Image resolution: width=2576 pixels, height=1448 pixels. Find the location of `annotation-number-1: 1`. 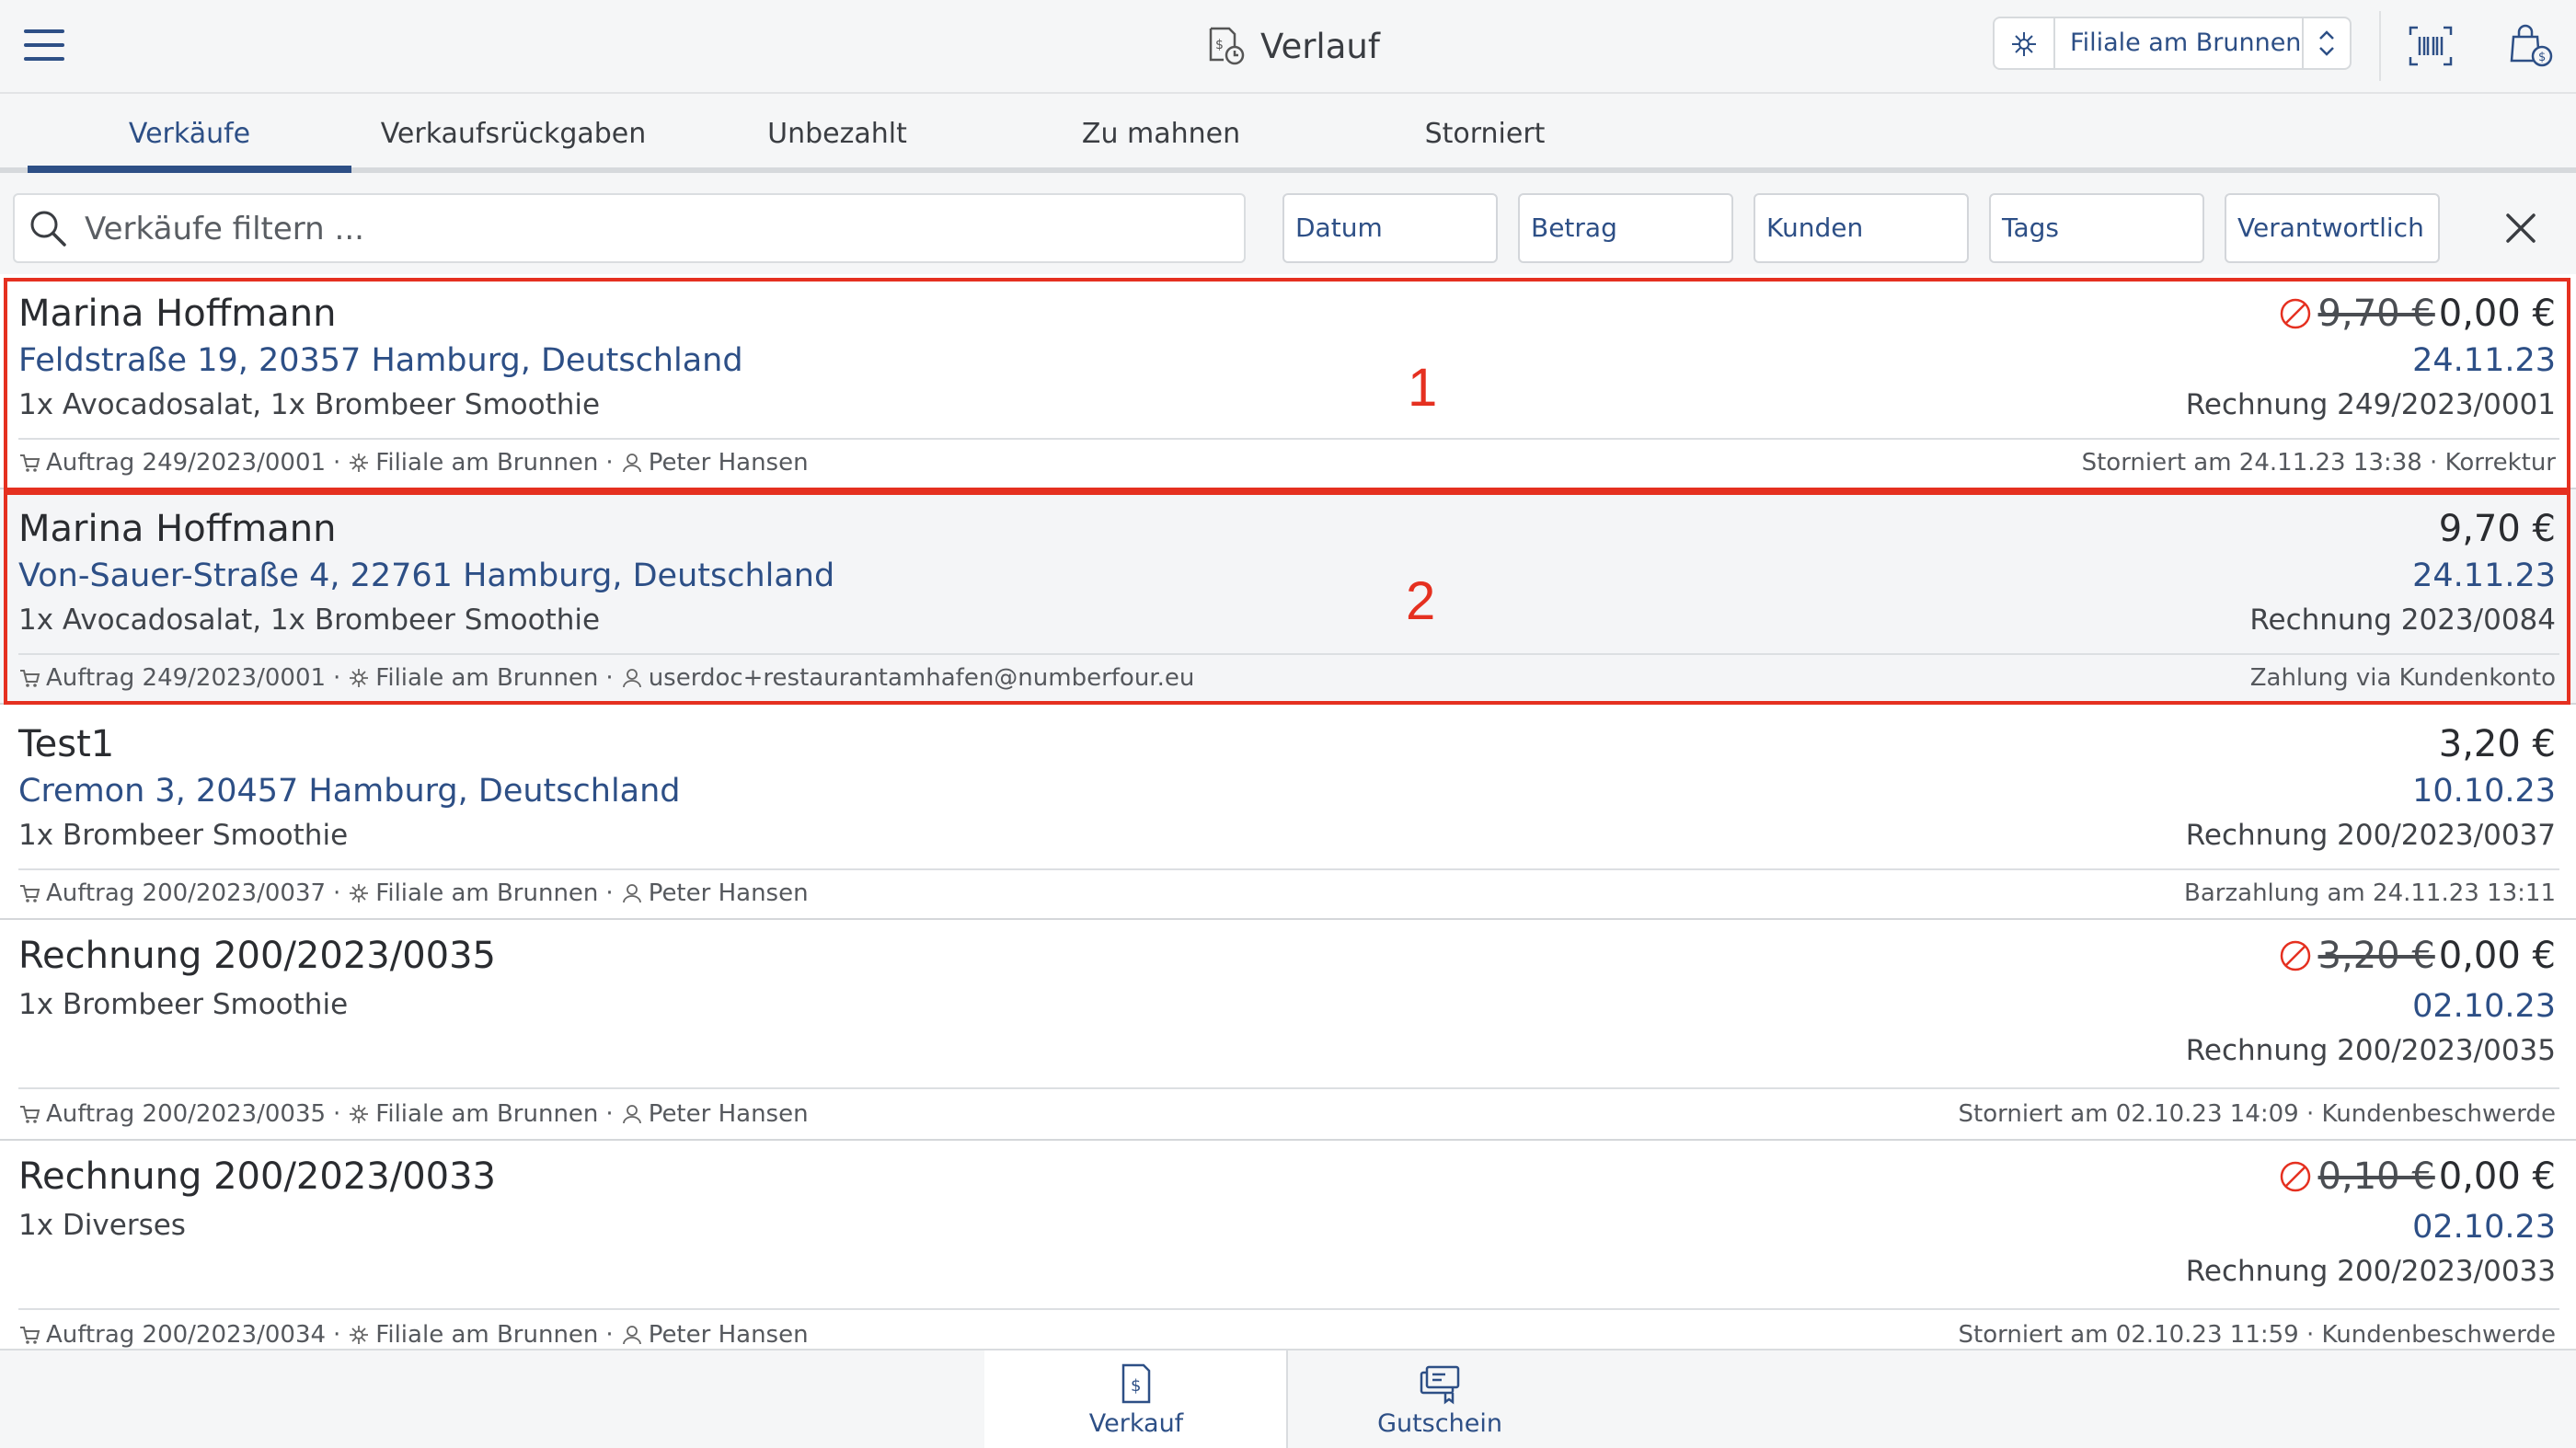

annotation-number-1: 1 is located at coordinates (1423, 388).